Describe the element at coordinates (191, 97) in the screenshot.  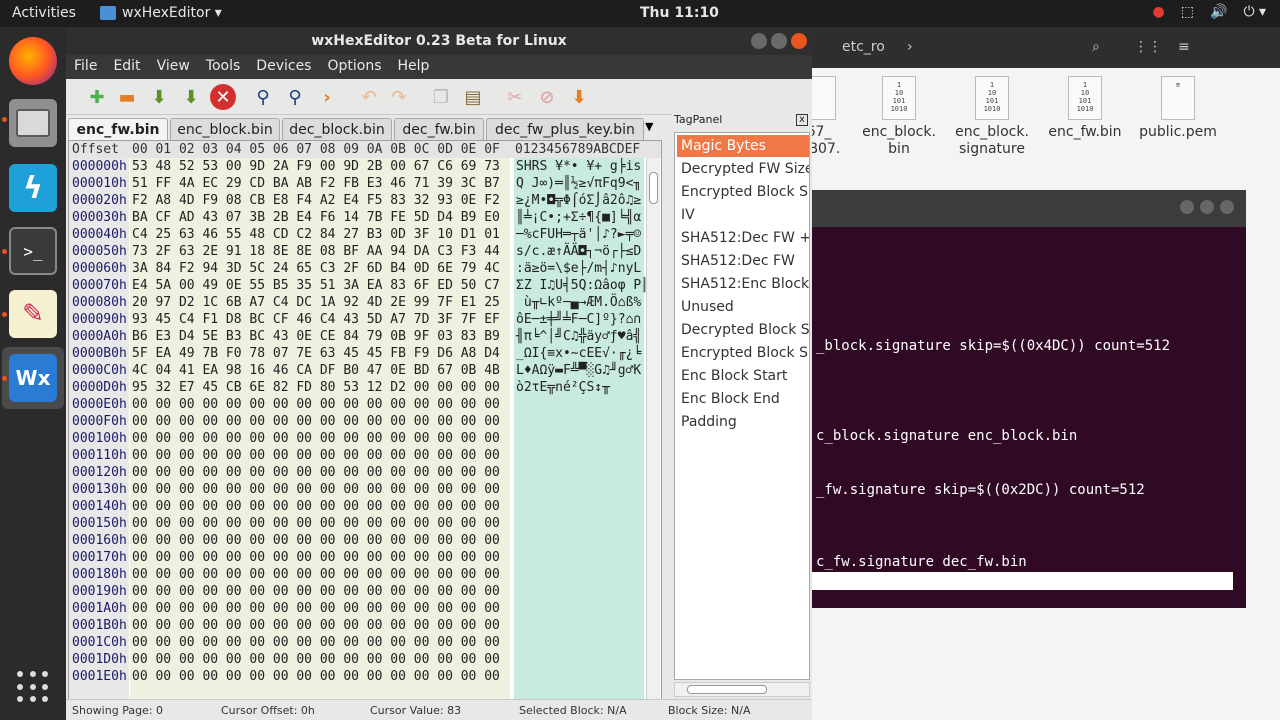
I see `save-as-icon: ⬇` at that location.